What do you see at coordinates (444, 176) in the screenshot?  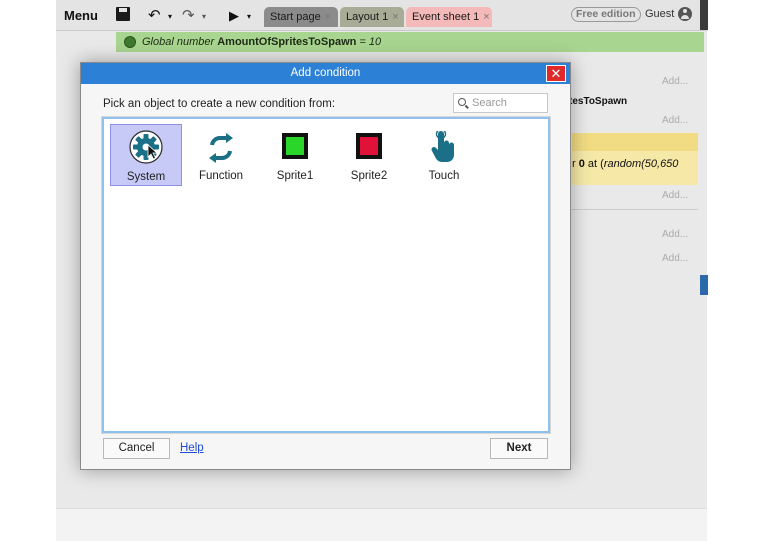 I see `object-label: Touch` at bounding box center [444, 176].